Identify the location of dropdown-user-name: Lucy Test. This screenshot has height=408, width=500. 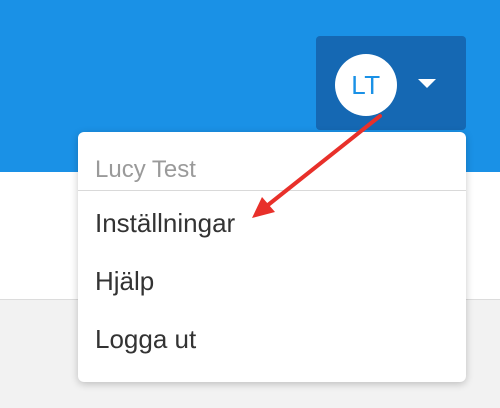
(145, 169).